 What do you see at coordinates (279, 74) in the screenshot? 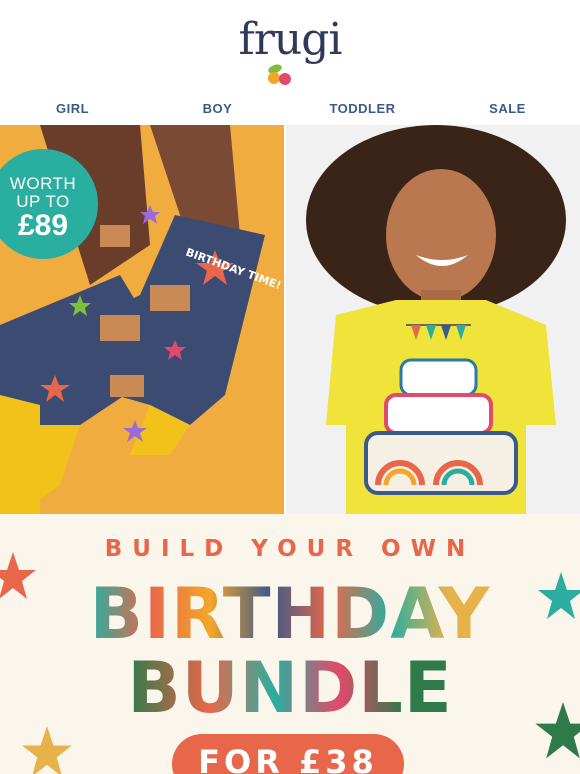
I see `berry-logo-icon` at bounding box center [279, 74].